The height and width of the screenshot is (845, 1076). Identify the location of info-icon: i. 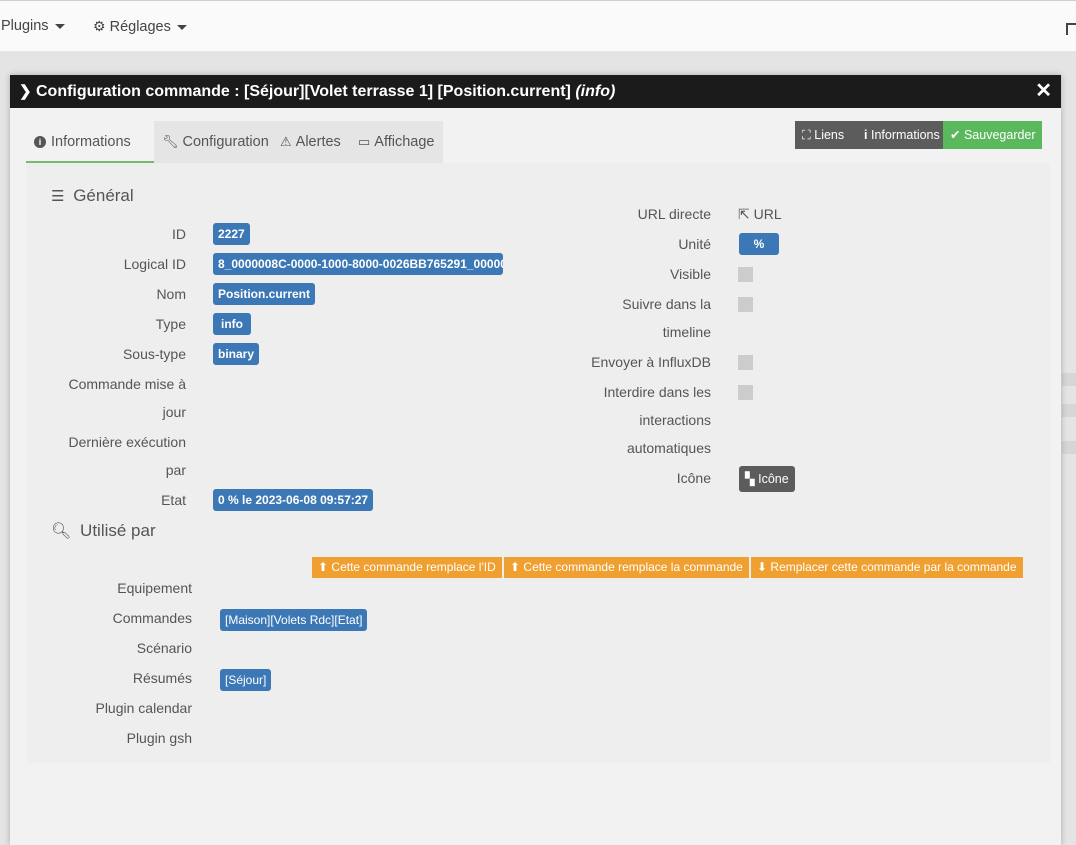
(866, 135).